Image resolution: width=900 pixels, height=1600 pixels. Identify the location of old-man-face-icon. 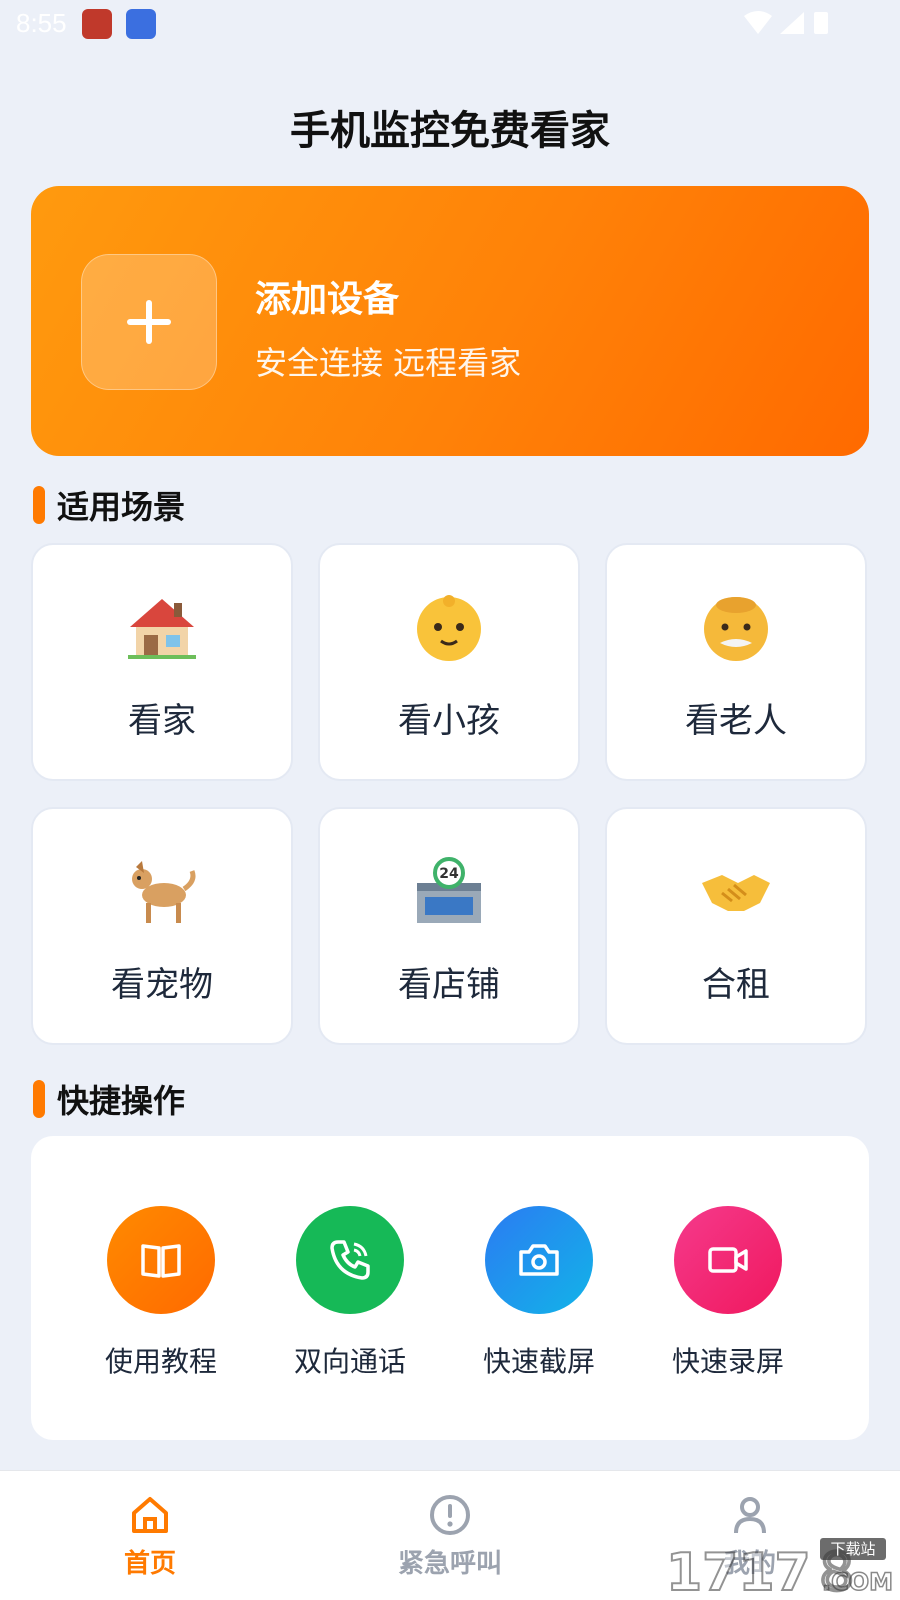
(736, 629).